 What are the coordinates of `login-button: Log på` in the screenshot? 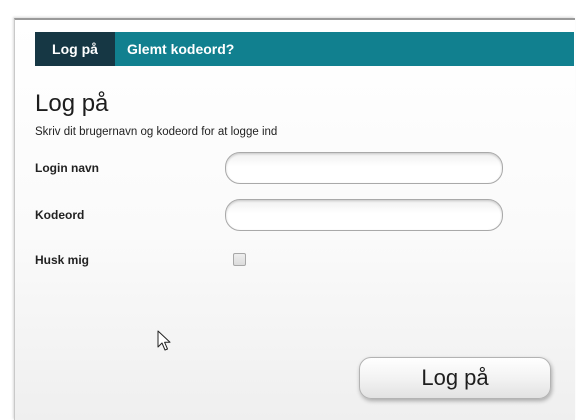 It's located at (455, 378).